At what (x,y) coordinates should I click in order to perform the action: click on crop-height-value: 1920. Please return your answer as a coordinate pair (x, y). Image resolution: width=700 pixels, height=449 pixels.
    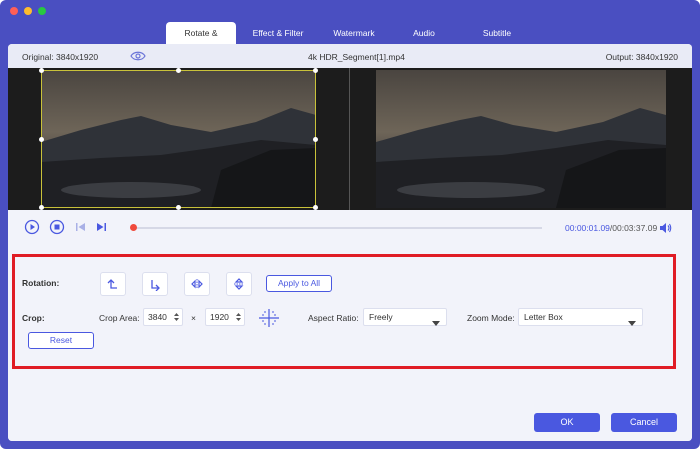
    Looking at the image, I should click on (219, 317).